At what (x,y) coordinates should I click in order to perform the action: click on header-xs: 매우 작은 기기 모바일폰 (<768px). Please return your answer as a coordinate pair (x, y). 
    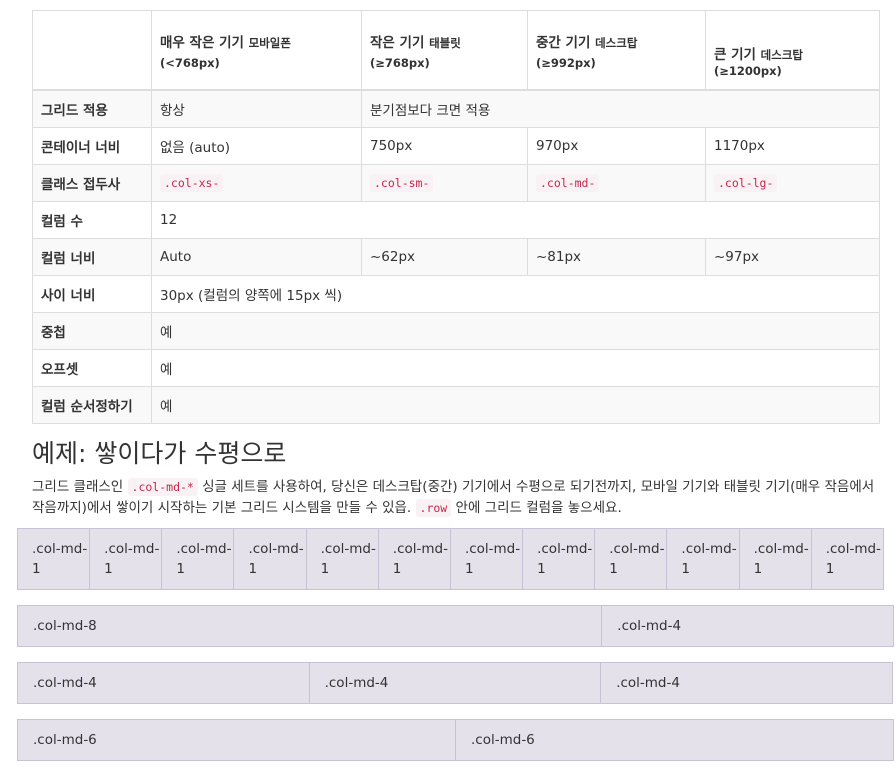
    Looking at the image, I should click on (256, 50).